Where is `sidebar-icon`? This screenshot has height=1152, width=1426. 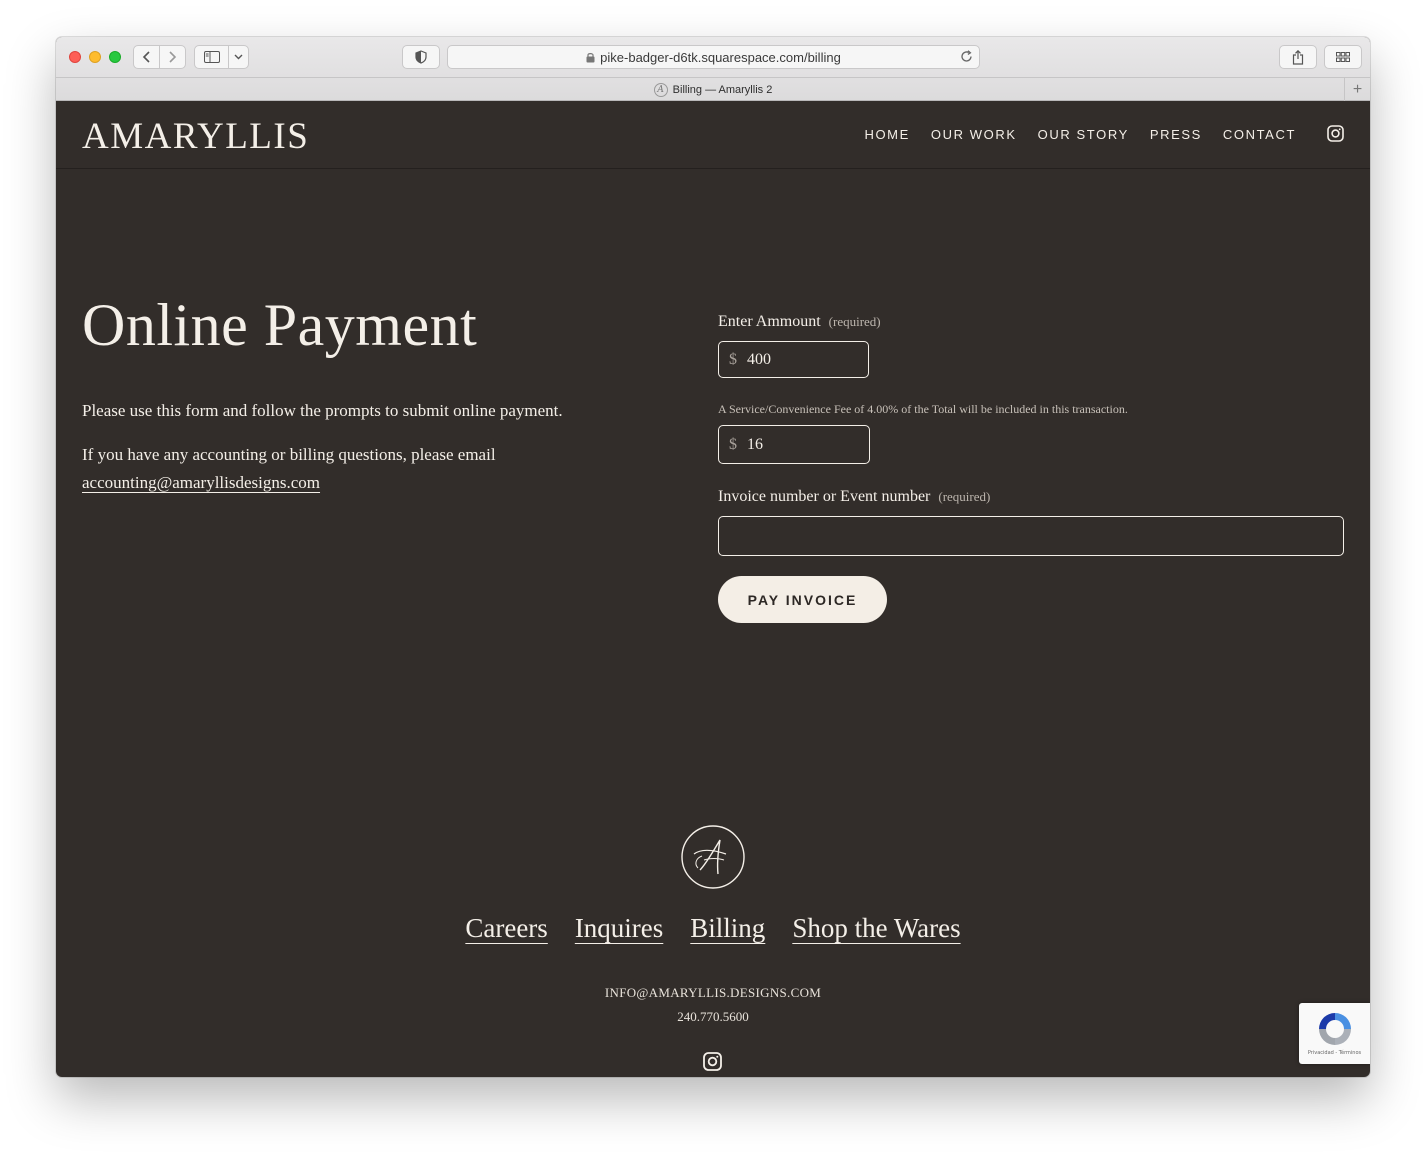
sidebar-icon is located at coordinates (211, 57).